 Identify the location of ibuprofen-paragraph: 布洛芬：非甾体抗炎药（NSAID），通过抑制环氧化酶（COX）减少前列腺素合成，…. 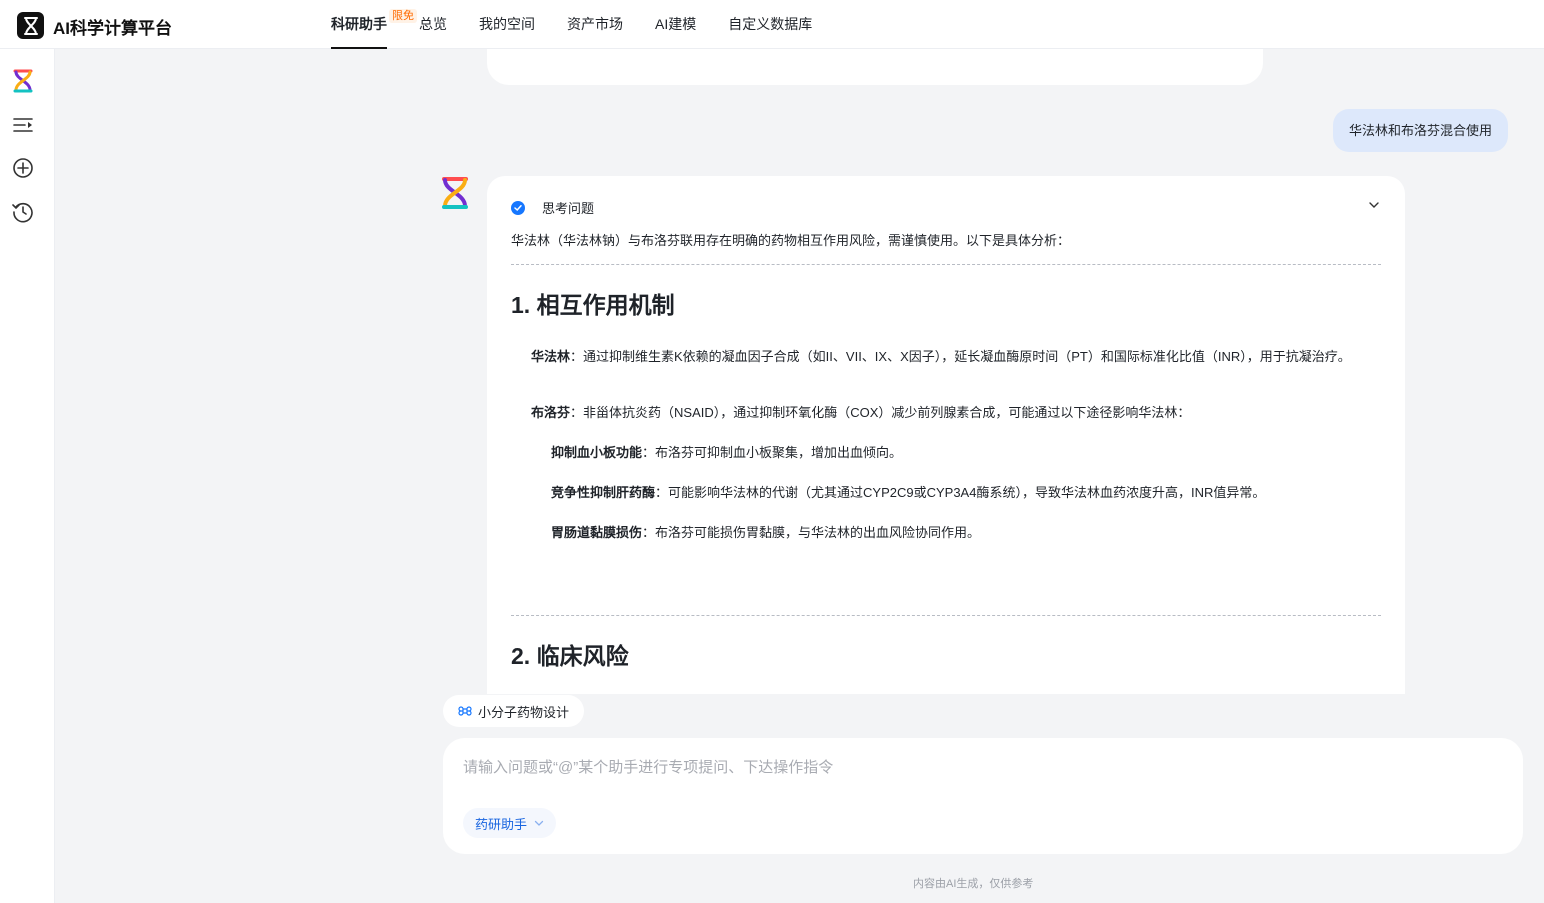
(954, 413).